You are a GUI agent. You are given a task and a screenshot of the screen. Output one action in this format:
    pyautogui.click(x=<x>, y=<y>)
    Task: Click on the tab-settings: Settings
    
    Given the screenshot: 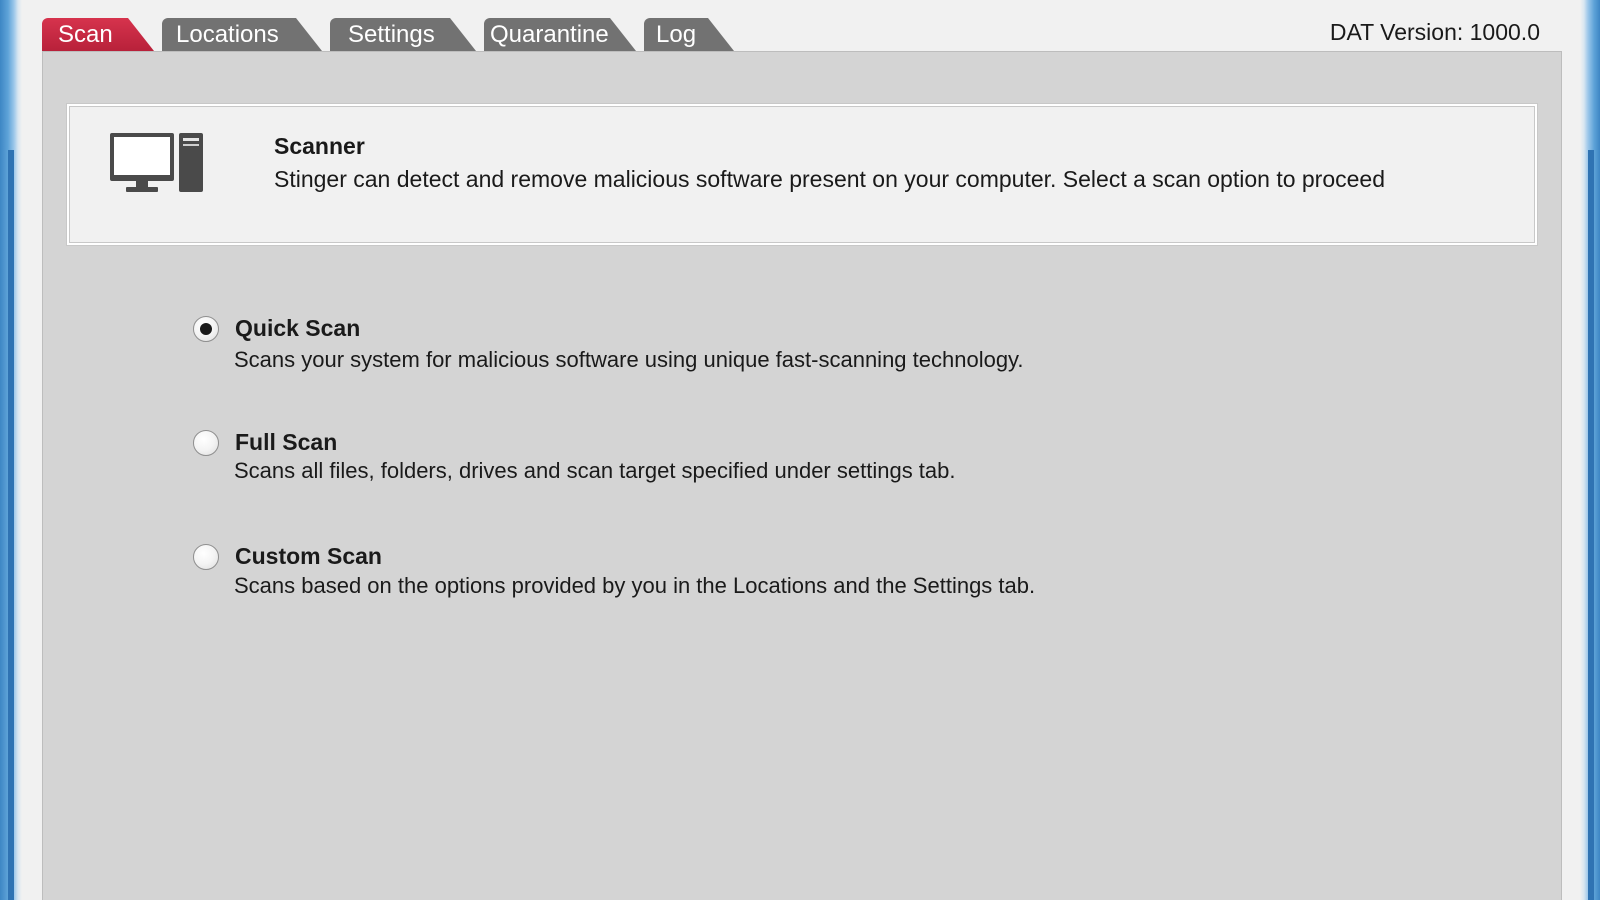 What is the action you would take?
    pyautogui.click(x=403, y=34)
    